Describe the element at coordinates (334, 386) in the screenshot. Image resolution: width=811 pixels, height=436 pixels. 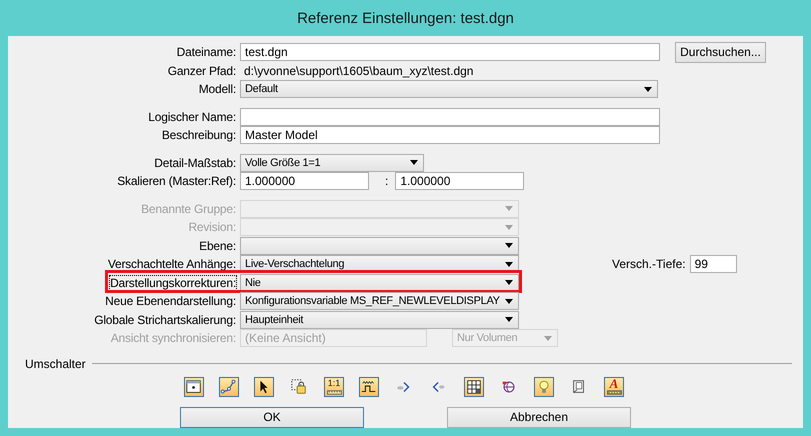
I see `toggle-button: 1:1` at that location.